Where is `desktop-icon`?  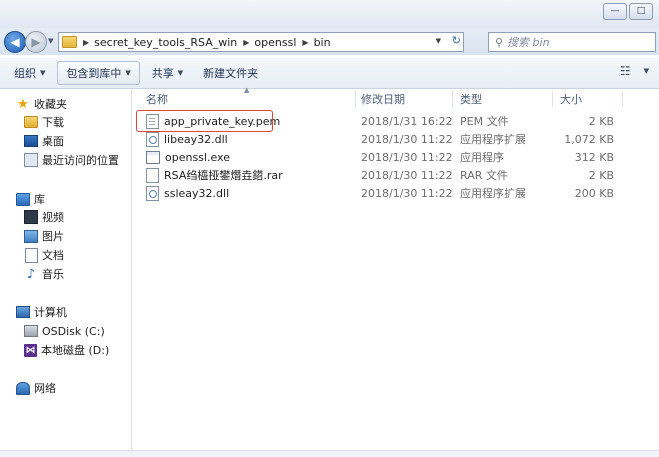
desktop-icon is located at coordinates (31, 141).